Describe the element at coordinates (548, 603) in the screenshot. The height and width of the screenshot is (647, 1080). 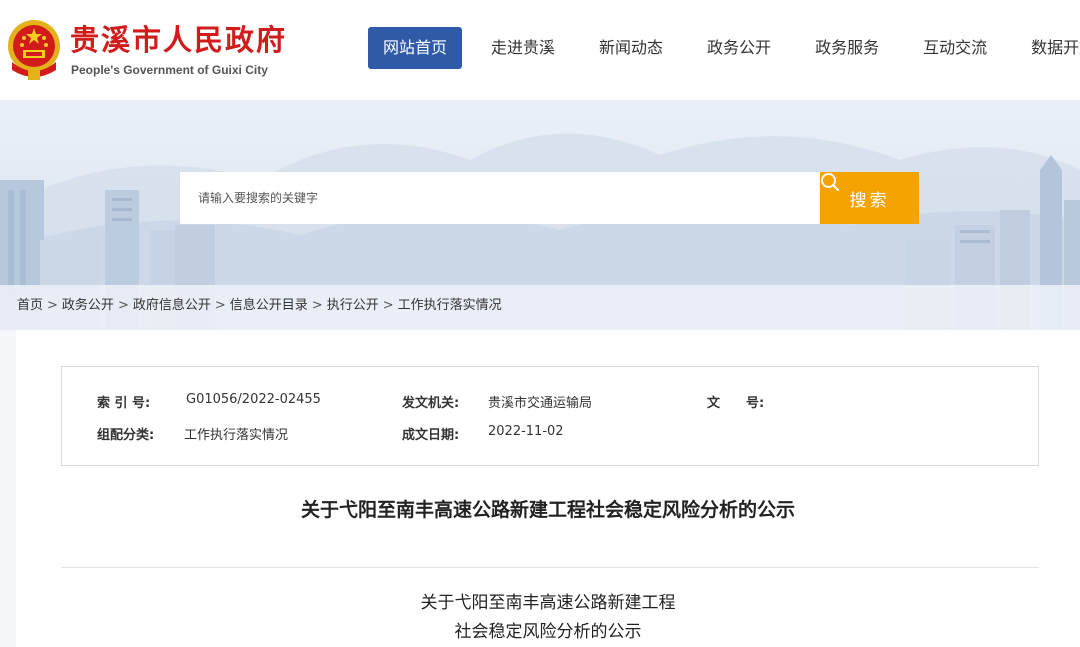
I see `article-body-line: 关于弋阳至南丰高速公路新建工程` at that location.